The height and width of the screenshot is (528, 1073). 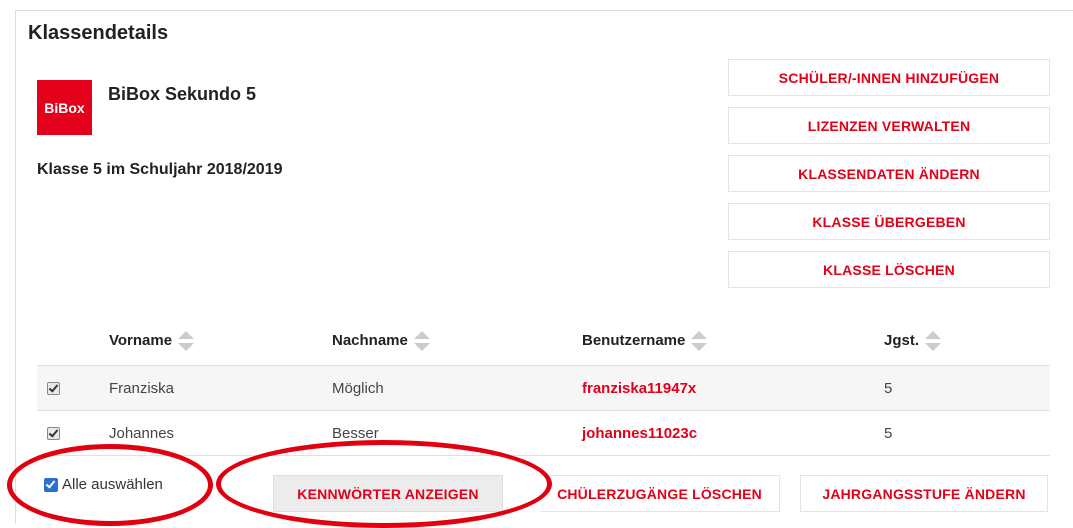 I want to click on edit-class-data-button: KLASSENDATEN ÄNDERN, so click(x=889, y=173).